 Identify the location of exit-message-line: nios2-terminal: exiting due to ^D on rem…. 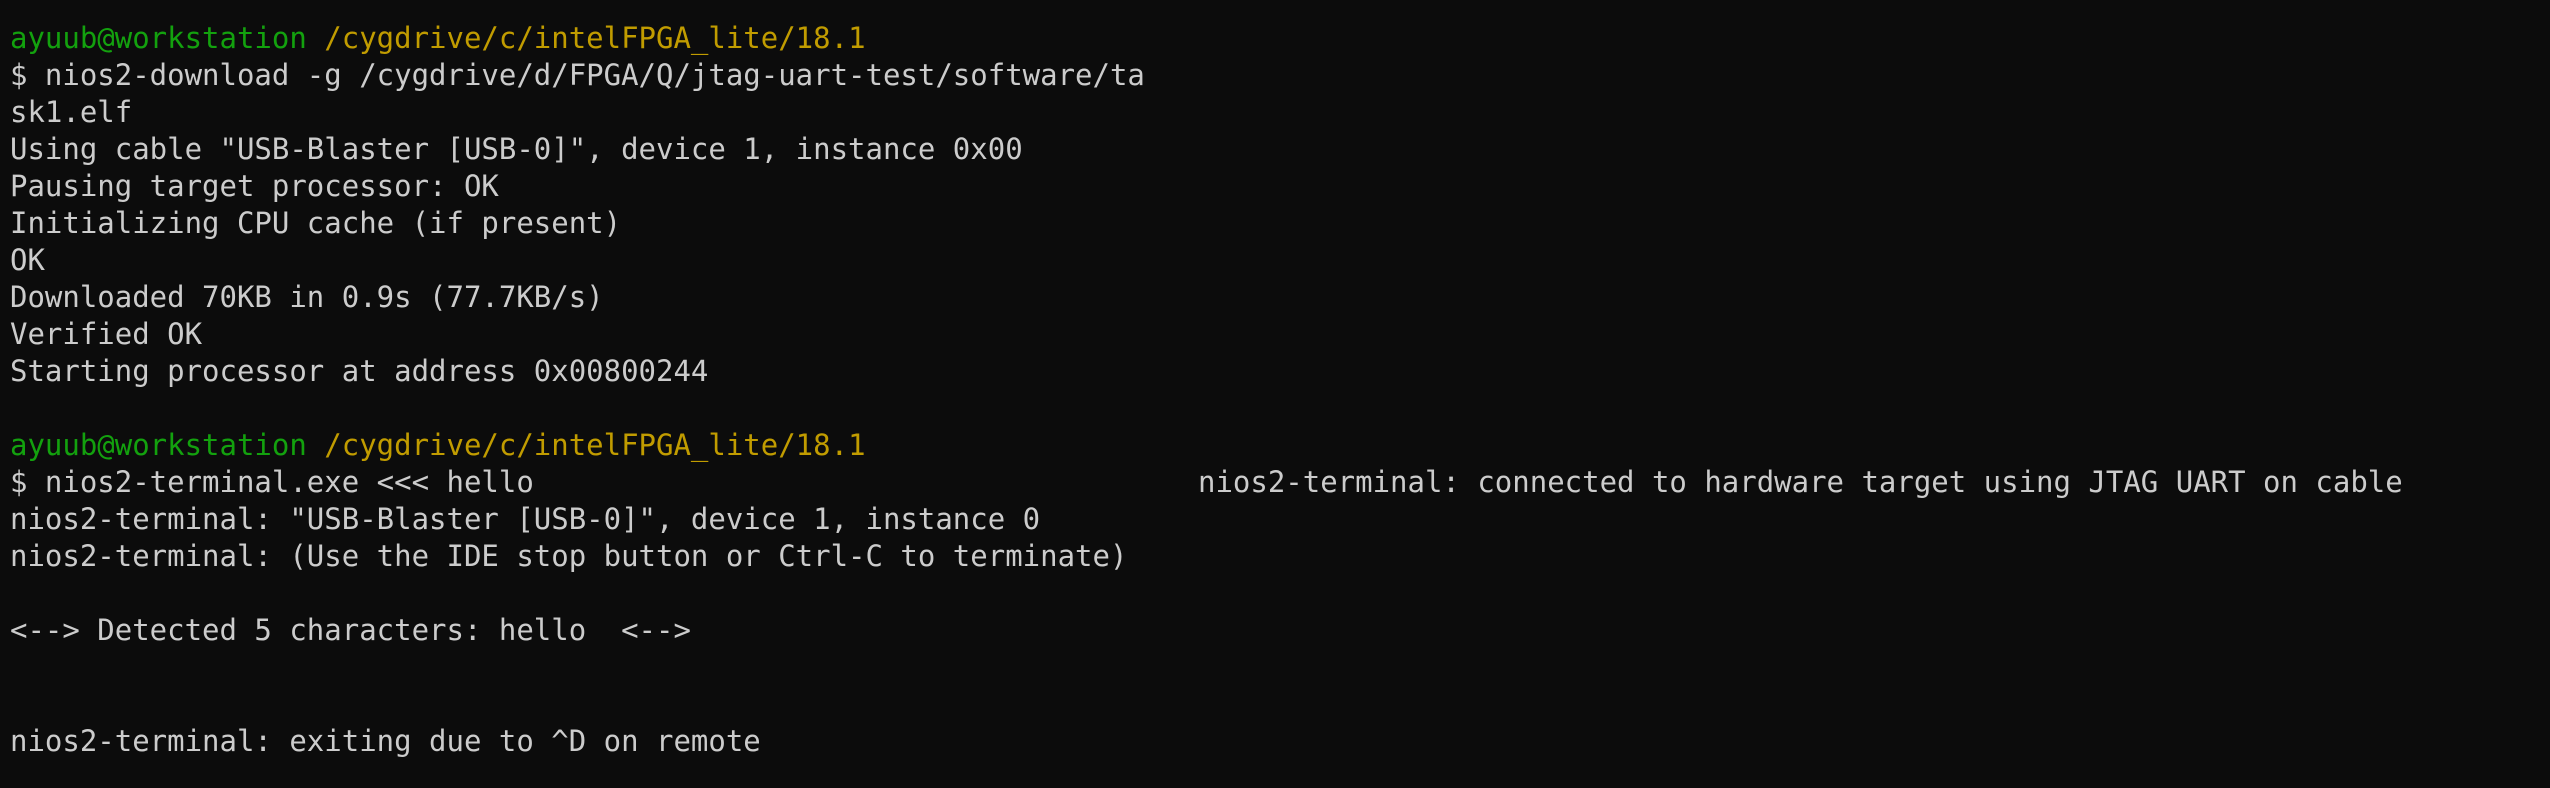
(385, 741).